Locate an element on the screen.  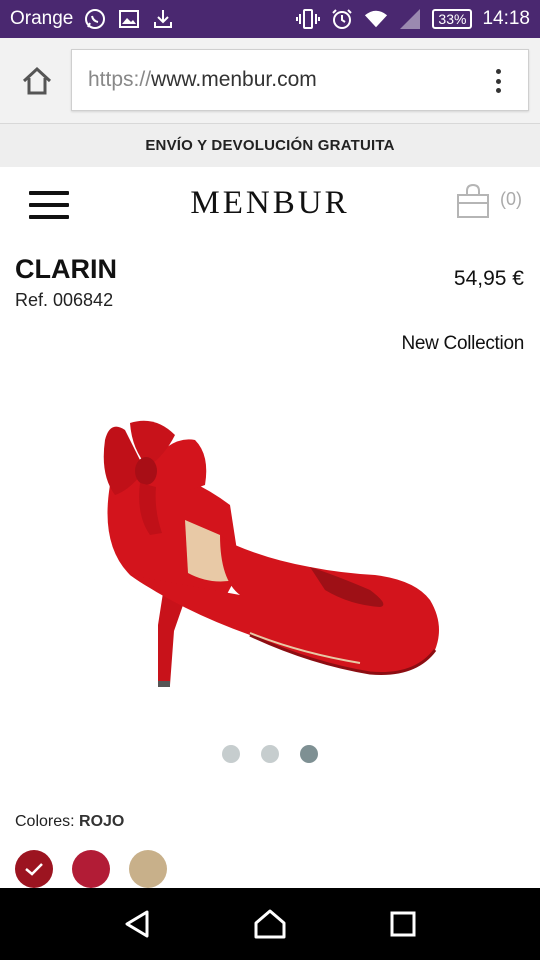
recents-icon is located at coordinates (403, 924).